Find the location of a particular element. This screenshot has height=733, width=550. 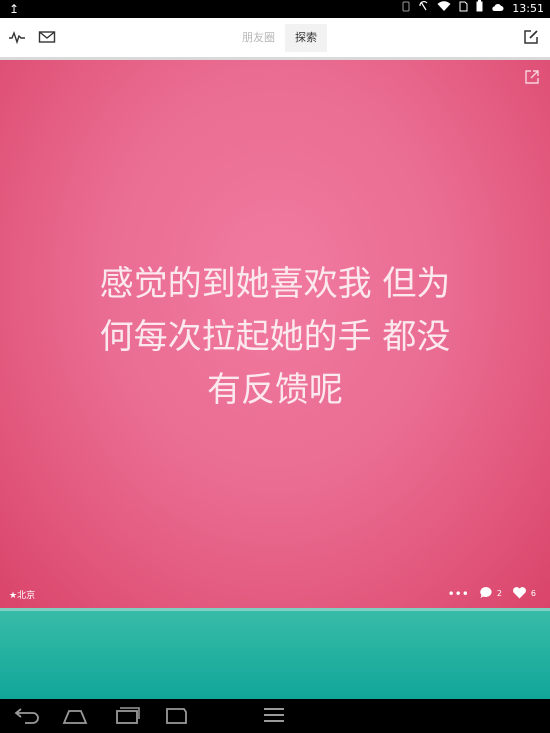

home-icon is located at coordinates (75, 717).